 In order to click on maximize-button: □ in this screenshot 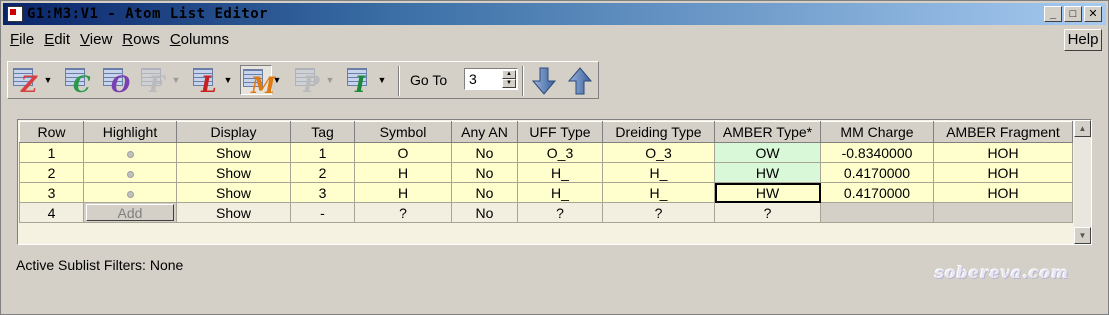, I will do `click(1073, 14)`.